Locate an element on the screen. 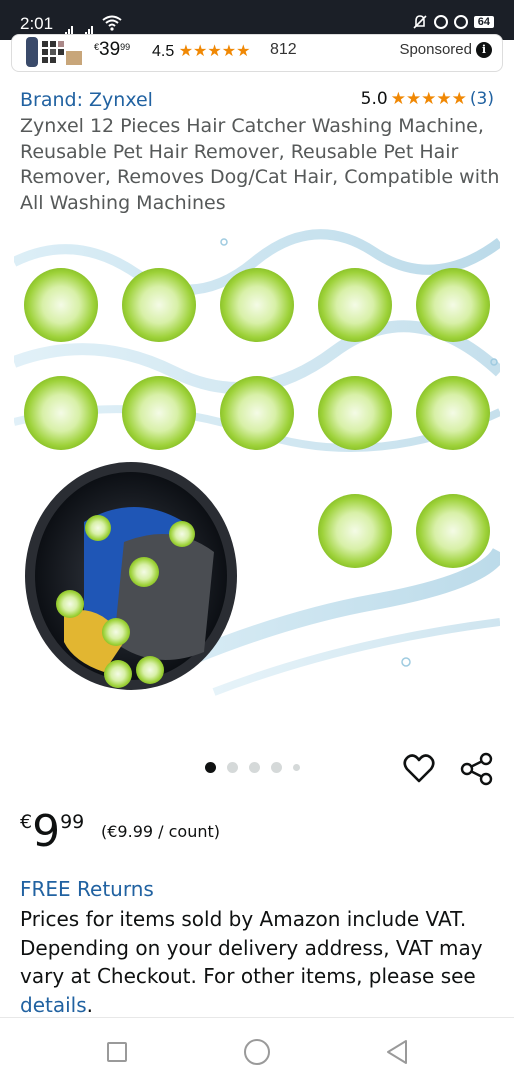 Image resolution: width=514 pixels, height=1085 pixels. product-rating: 5.0 ★★★★★ (3) is located at coordinates (427, 99).